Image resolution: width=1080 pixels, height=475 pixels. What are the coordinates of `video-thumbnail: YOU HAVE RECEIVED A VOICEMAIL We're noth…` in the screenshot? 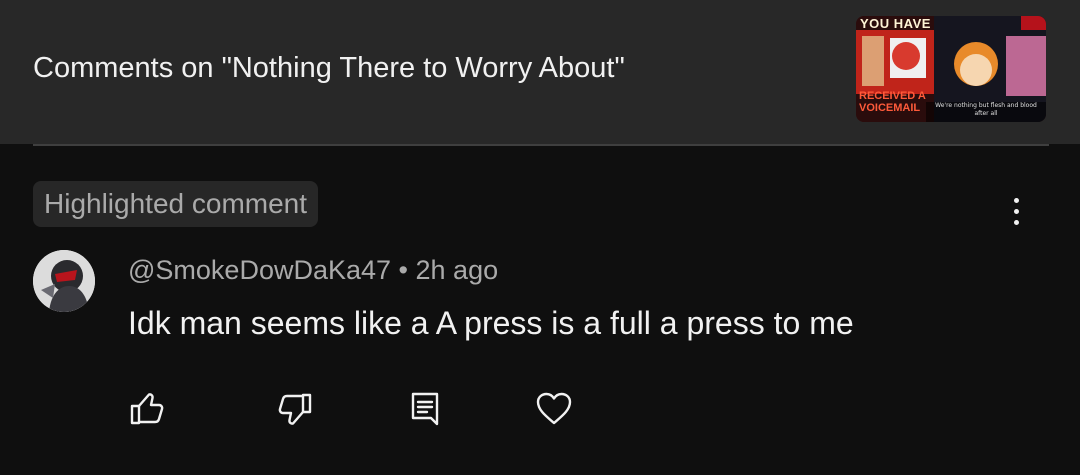 It's located at (951, 69).